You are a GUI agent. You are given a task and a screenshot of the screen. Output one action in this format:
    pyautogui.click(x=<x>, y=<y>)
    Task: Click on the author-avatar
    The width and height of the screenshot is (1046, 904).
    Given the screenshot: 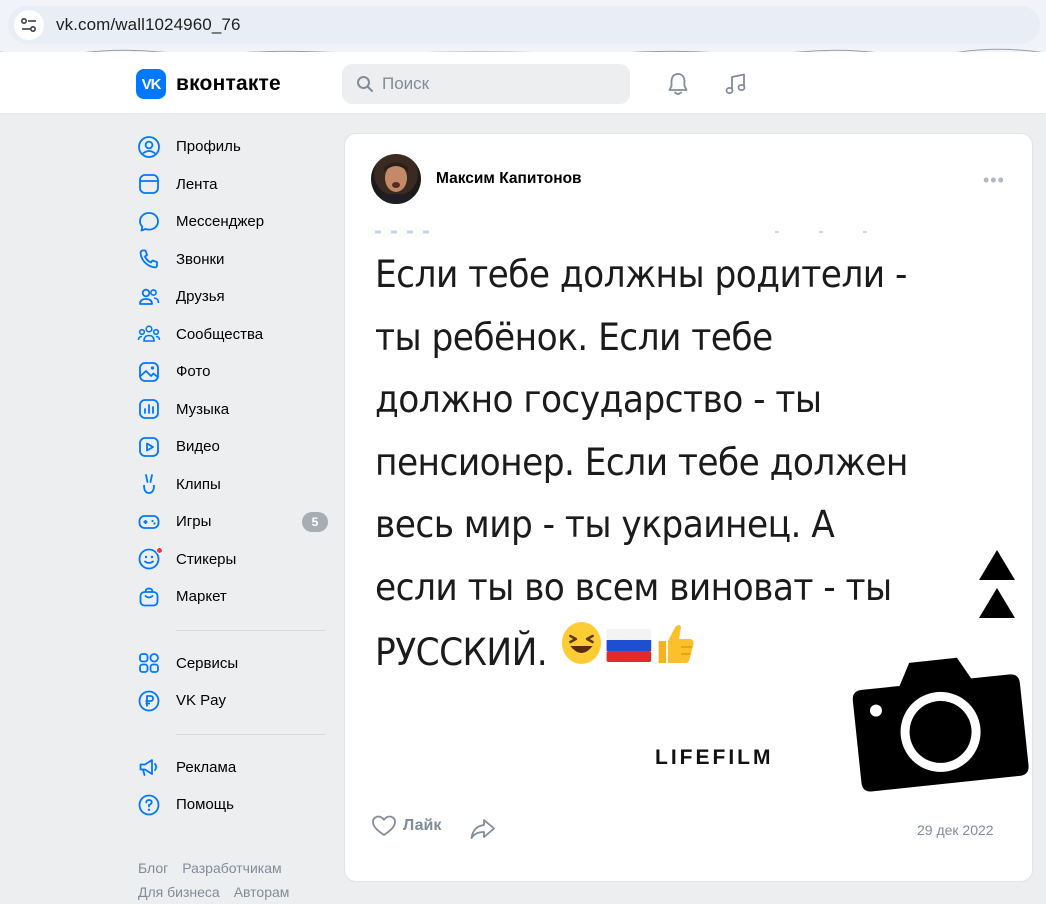 What is the action you would take?
    pyautogui.click(x=396, y=179)
    